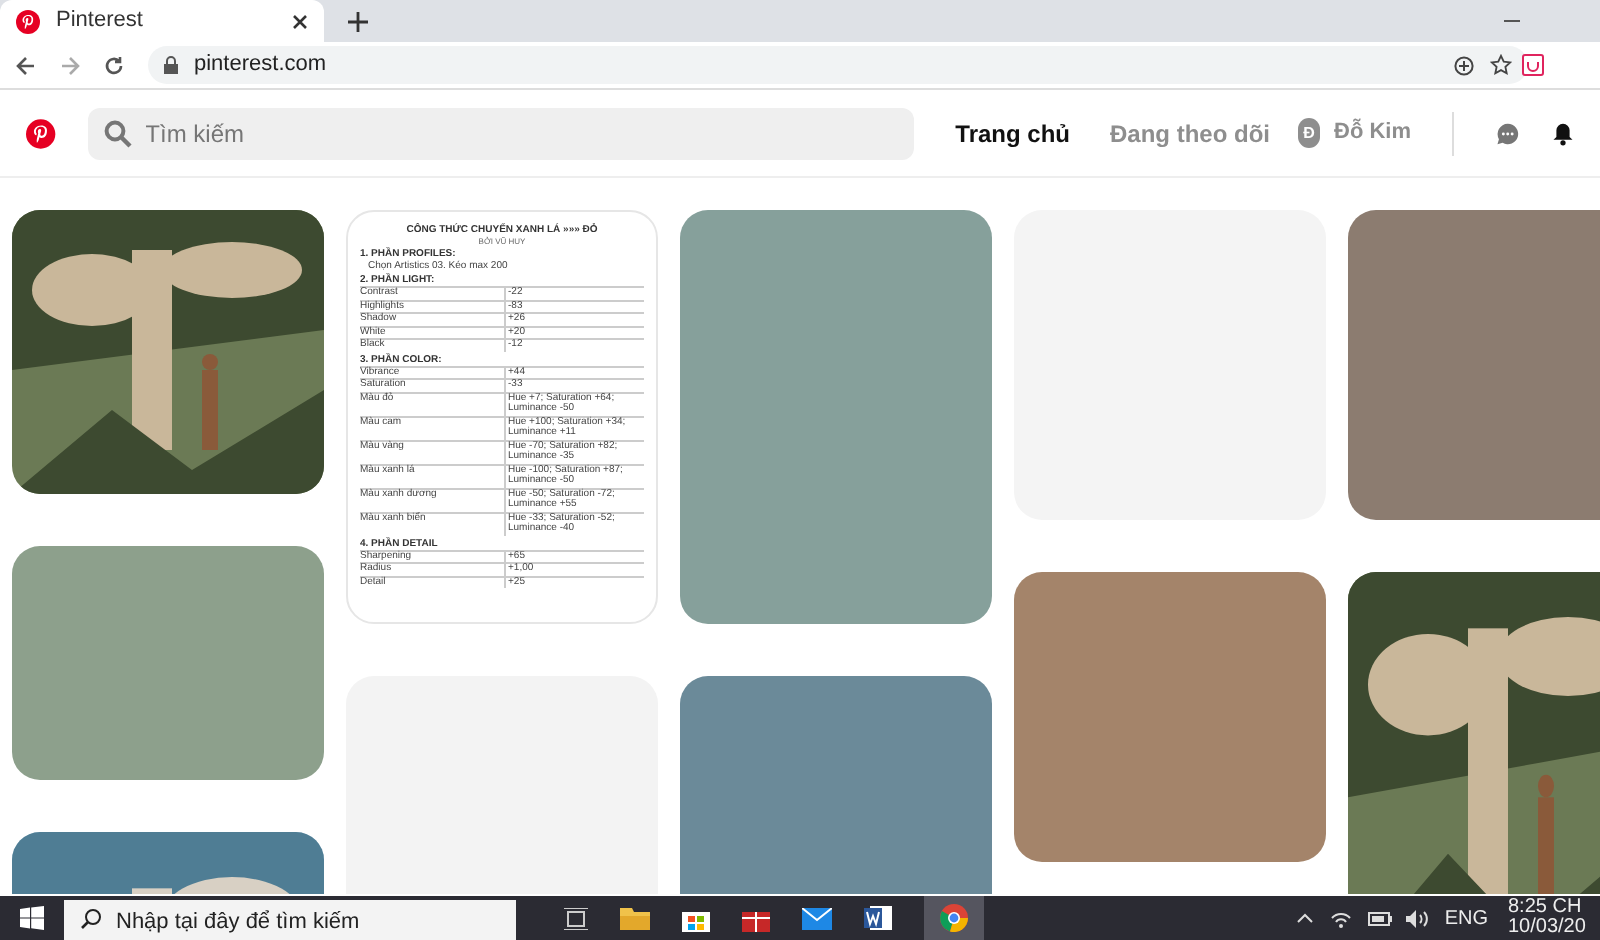 The height and width of the screenshot is (940, 1600). I want to click on speaker-icon, so click(1417, 918).